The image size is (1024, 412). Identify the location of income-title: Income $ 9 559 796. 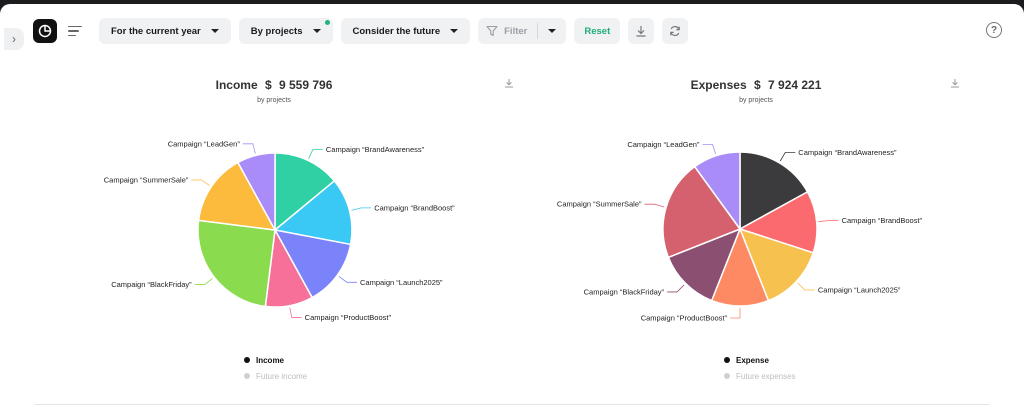
(274, 85).